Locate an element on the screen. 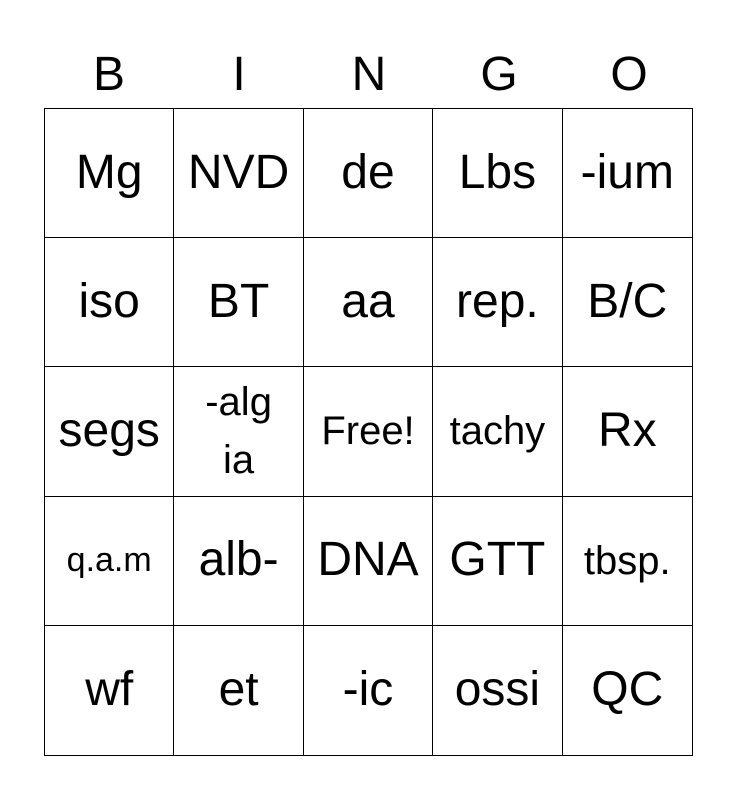 Image resolution: width=736 pixels, height=800 pixels. bingo-cell: segs is located at coordinates (110, 432).